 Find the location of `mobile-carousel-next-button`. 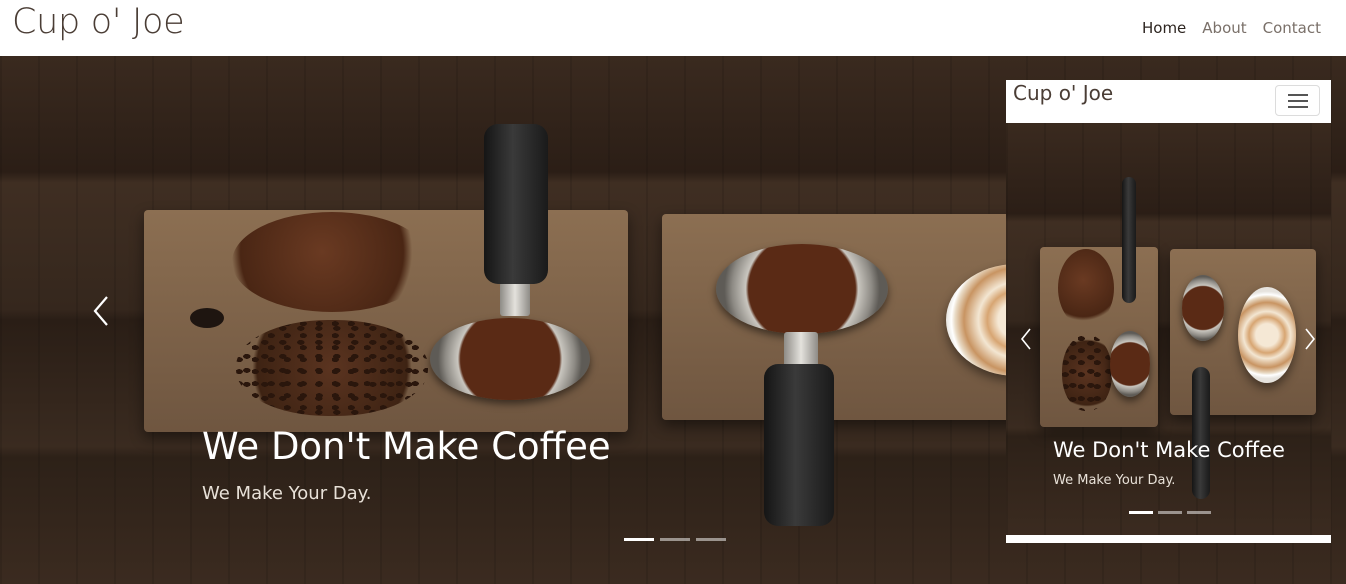

mobile-carousel-next-button is located at coordinates (1310, 337).